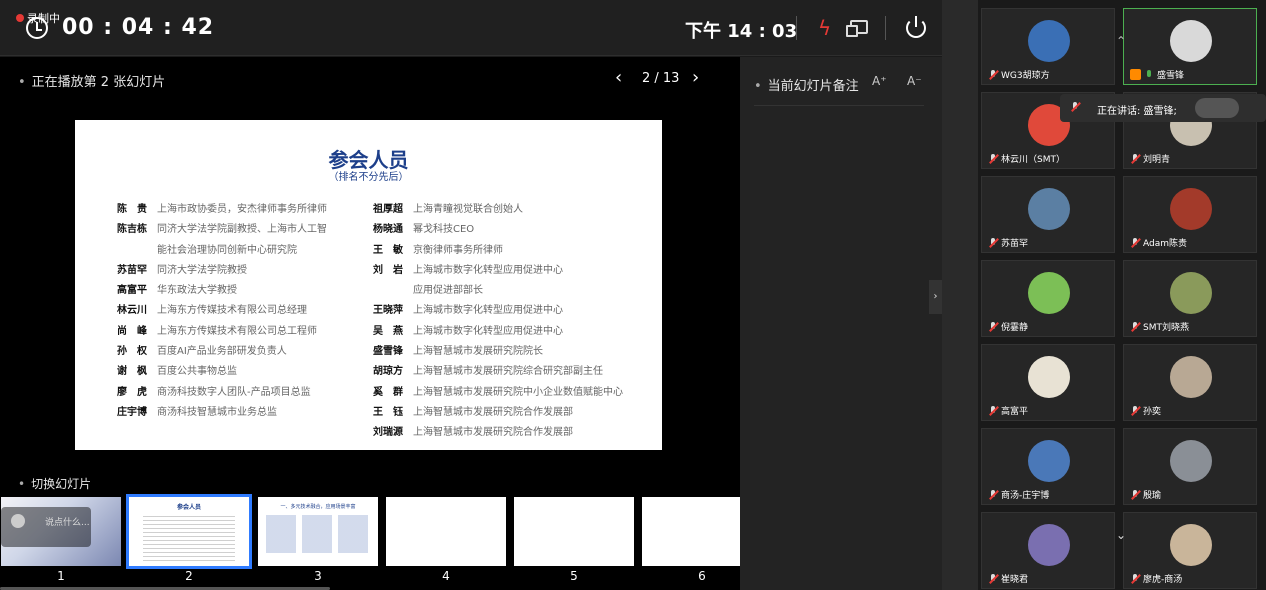 The image size is (1266, 590). What do you see at coordinates (1190, 550) in the screenshot?
I see `participant-tile: 廖虎-商汤` at bounding box center [1190, 550].